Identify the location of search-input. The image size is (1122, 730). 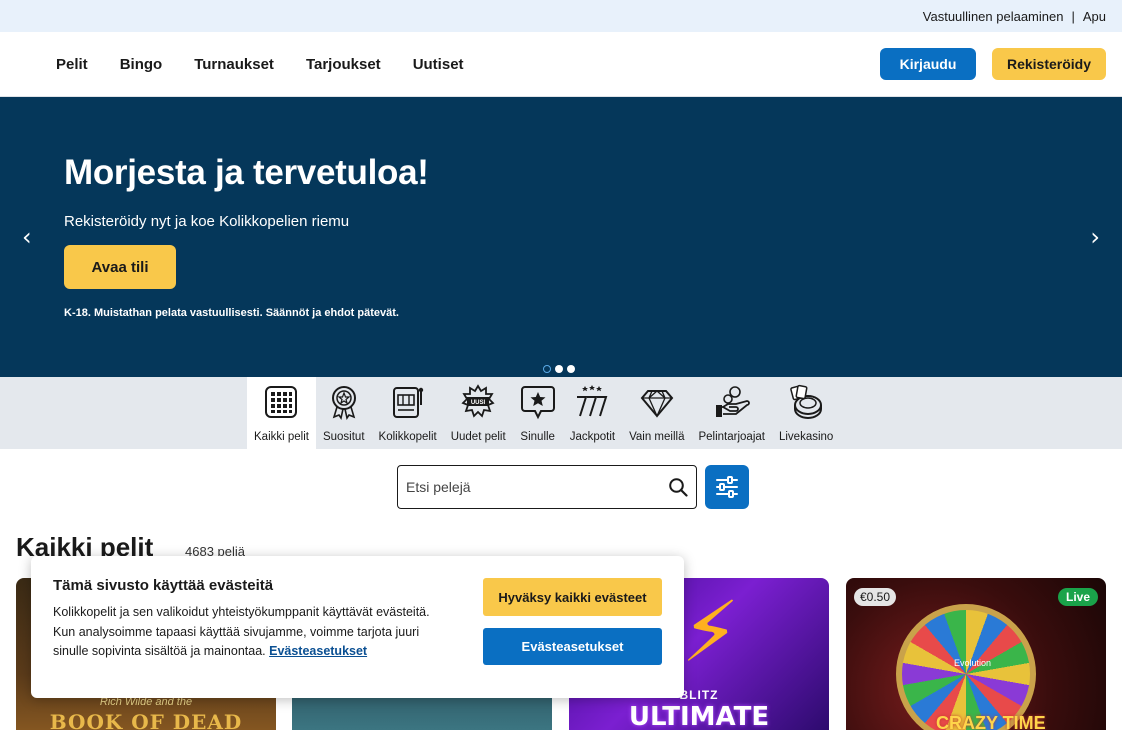
(531, 487).